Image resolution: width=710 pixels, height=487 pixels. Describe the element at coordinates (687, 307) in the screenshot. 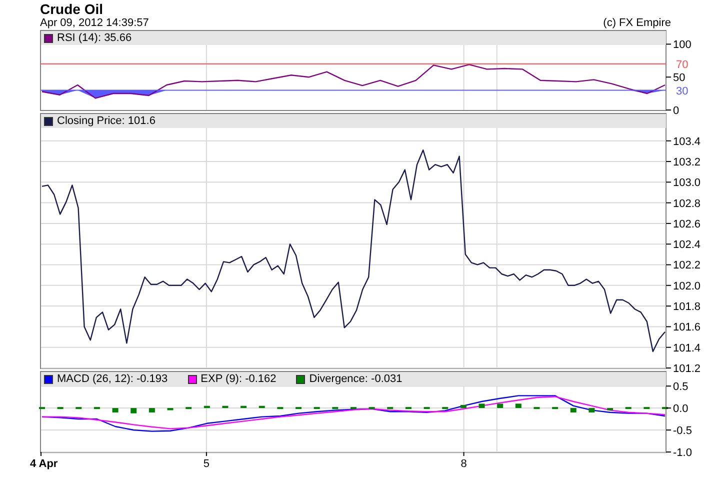

I see `axis-tick-label: 101.8` at that location.